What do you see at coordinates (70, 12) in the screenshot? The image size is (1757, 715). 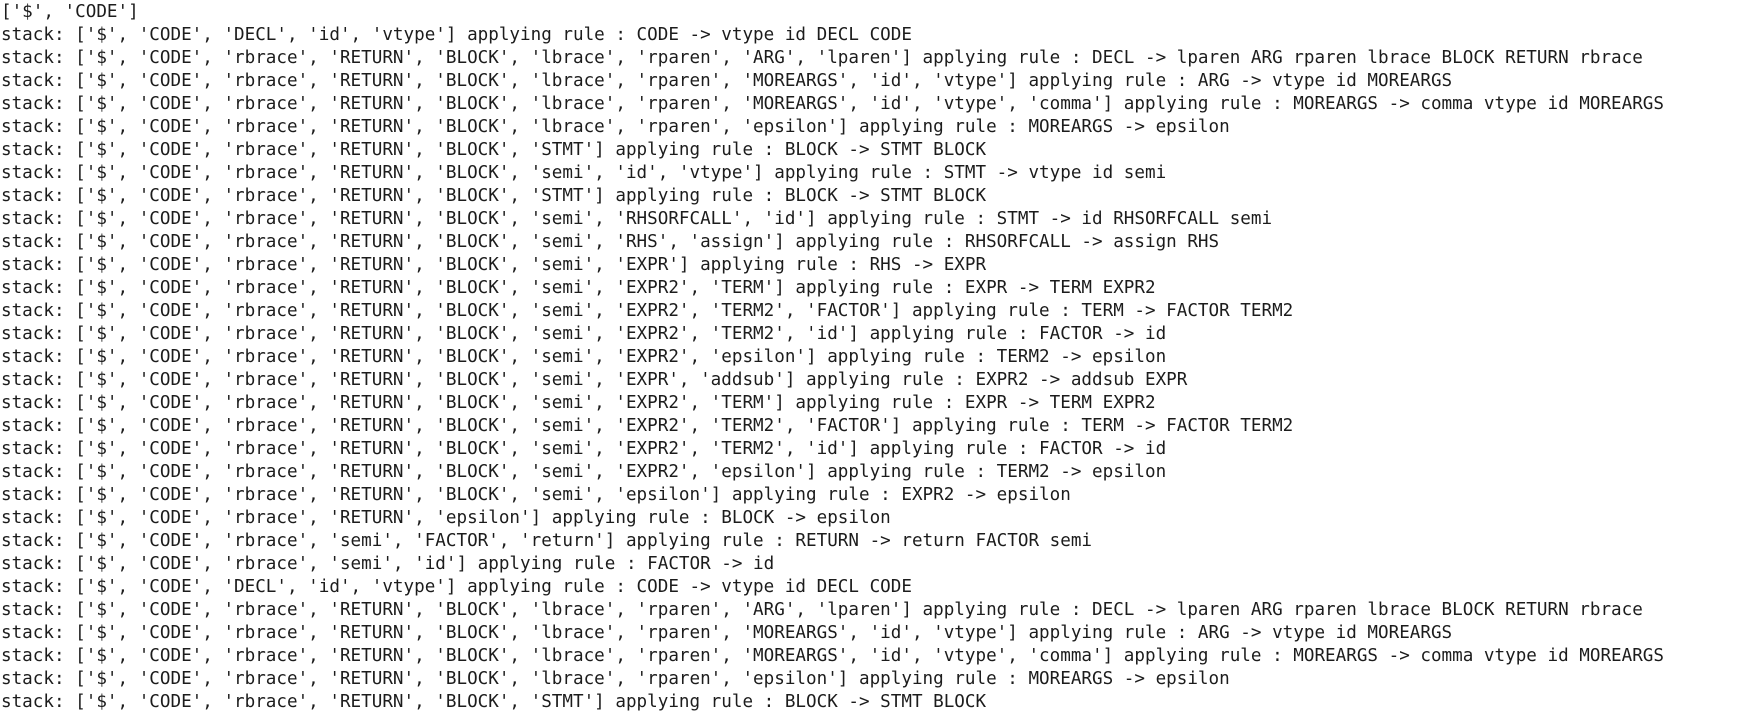 I see `output-line: ['$', 'CODE']` at bounding box center [70, 12].